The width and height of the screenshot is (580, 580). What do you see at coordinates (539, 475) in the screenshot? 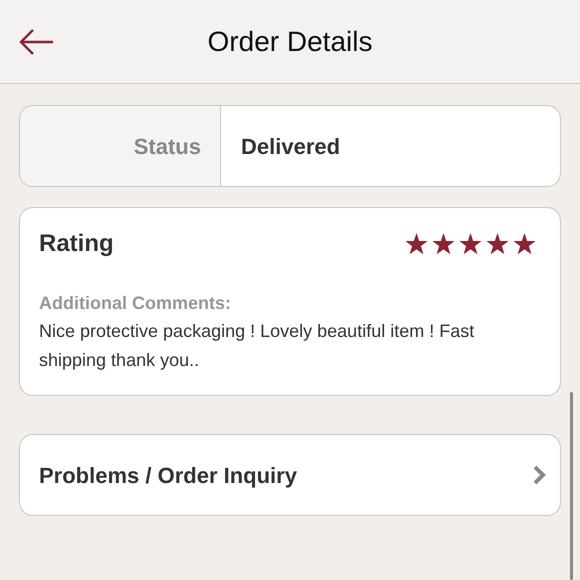
I see `chevron-right-icon` at bounding box center [539, 475].